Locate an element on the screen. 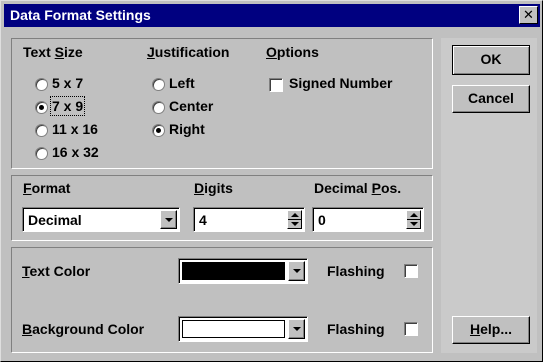  background-color-label: Background Color is located at coordinates (83, 329).